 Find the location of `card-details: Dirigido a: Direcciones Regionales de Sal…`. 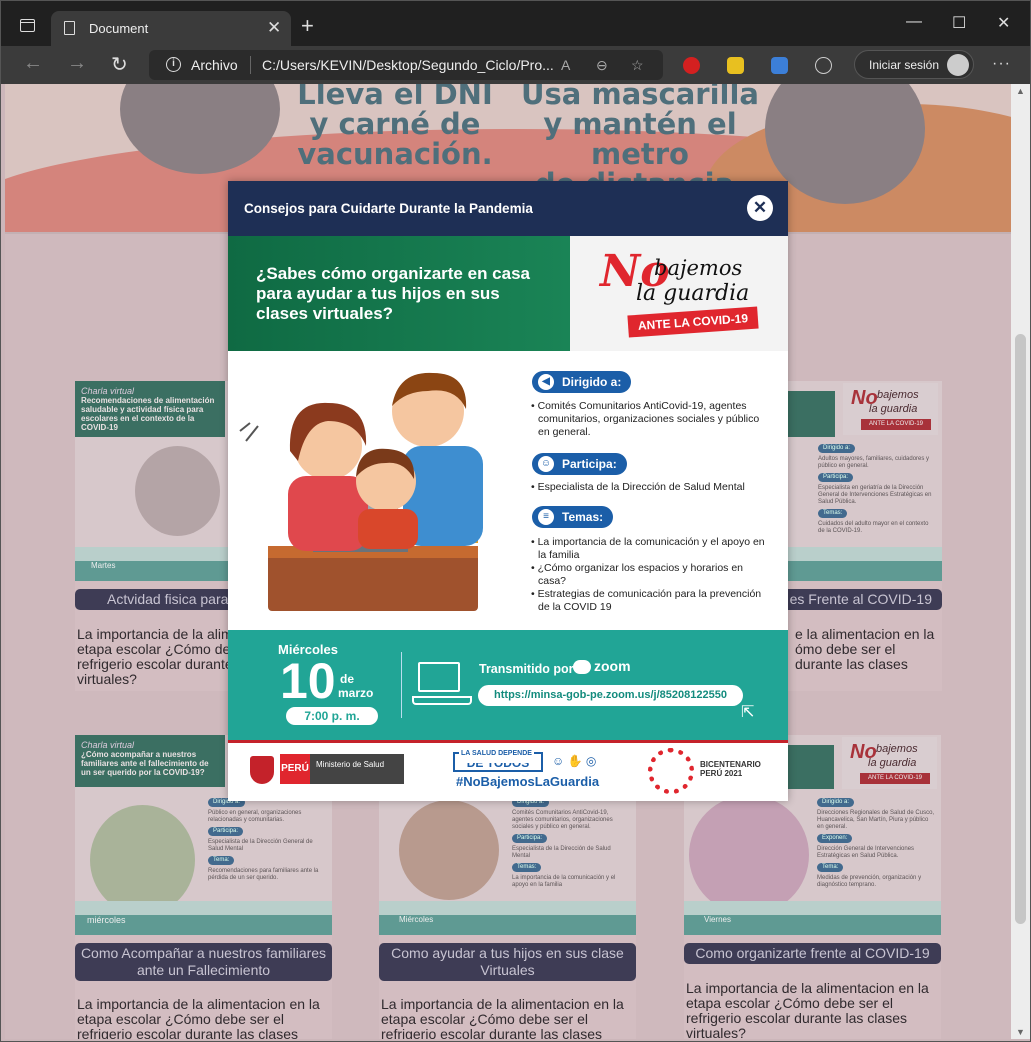

card-details: Dirigido a: Direcciones Regionales de Sal… is located at coordinates (876, 843).